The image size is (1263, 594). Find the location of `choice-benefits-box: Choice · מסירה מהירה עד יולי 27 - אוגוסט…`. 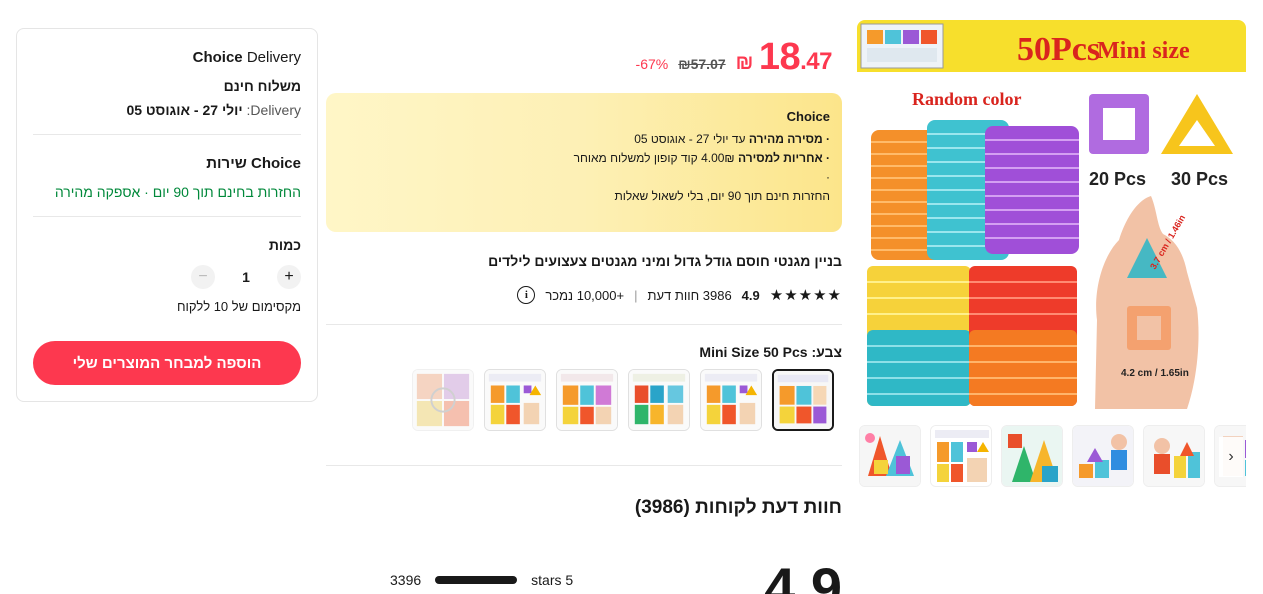

choice-benefits-box: Choice · מסירה מהירה עד יולי 27 - אוגוסט… is located at coordinates (584, 162).